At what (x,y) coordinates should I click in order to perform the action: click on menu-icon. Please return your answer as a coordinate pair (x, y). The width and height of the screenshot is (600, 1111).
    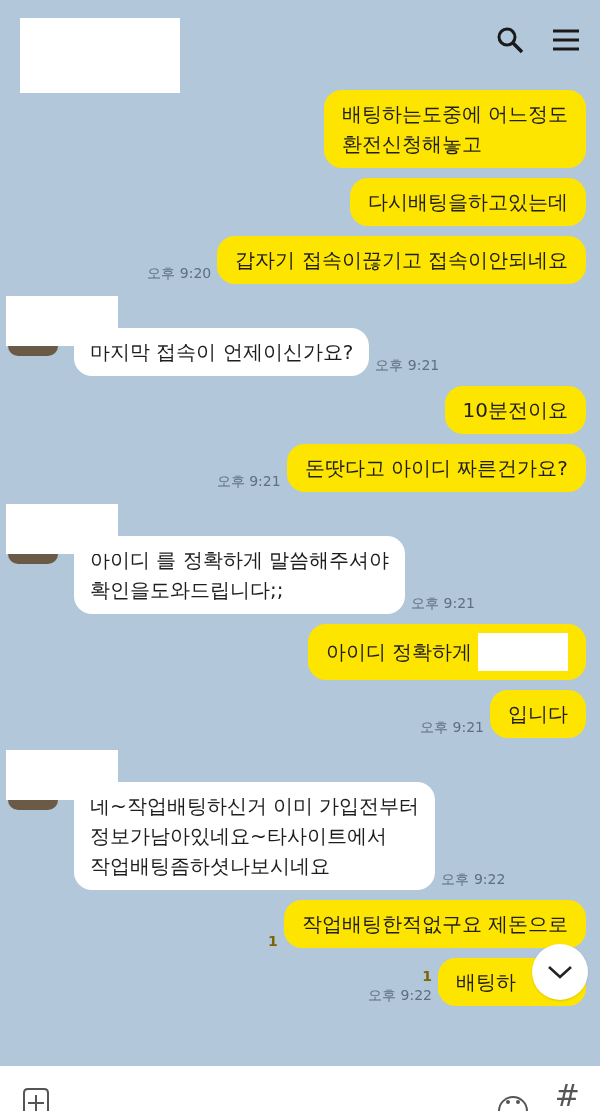
    Looking at the image, I should click on (566, 40).